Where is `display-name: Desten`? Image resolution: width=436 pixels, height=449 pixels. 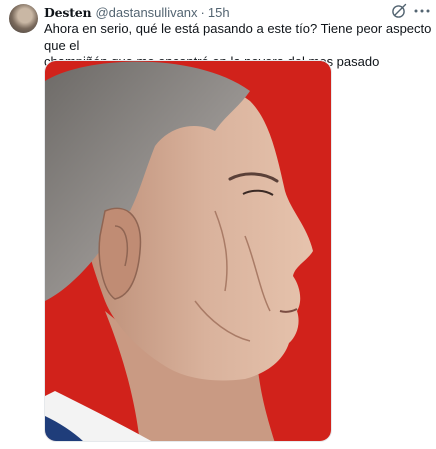
display-name: Desten is located at coordinates (68, 12).